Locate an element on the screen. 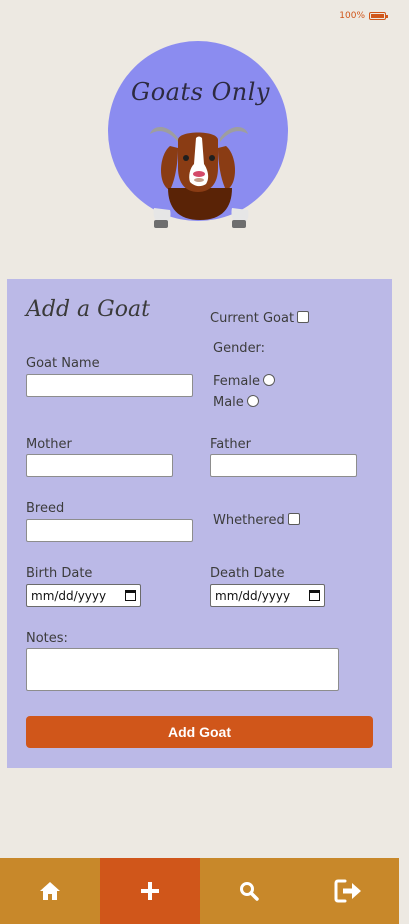  birth-date-label: Birth Date is located at coordinates (59, 573).